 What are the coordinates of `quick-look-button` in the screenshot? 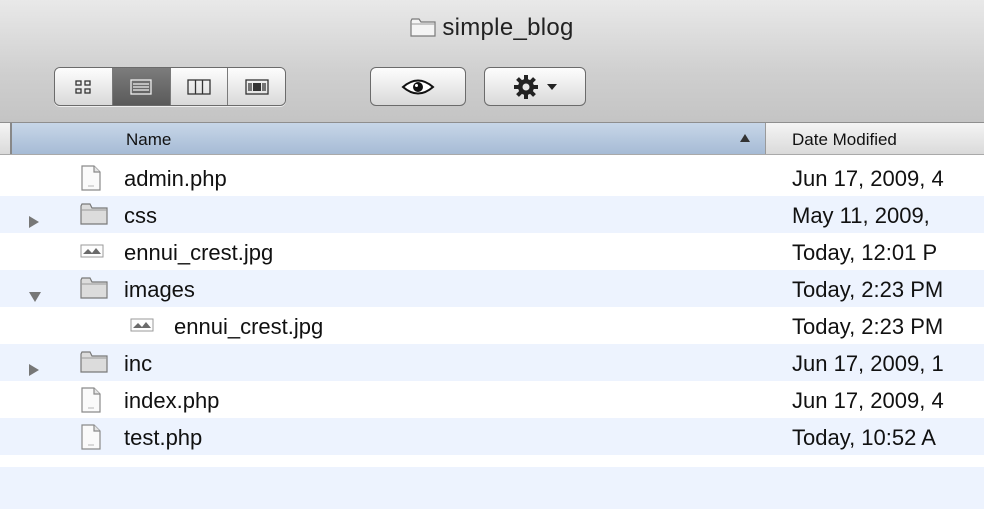 It's located at (418, 86).